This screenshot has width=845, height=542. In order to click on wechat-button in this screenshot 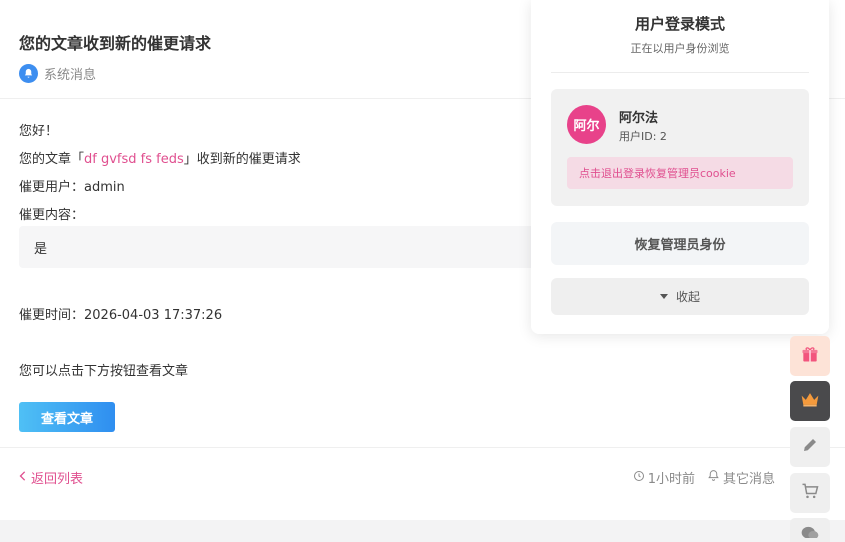, I will do `click(810, 530)`.